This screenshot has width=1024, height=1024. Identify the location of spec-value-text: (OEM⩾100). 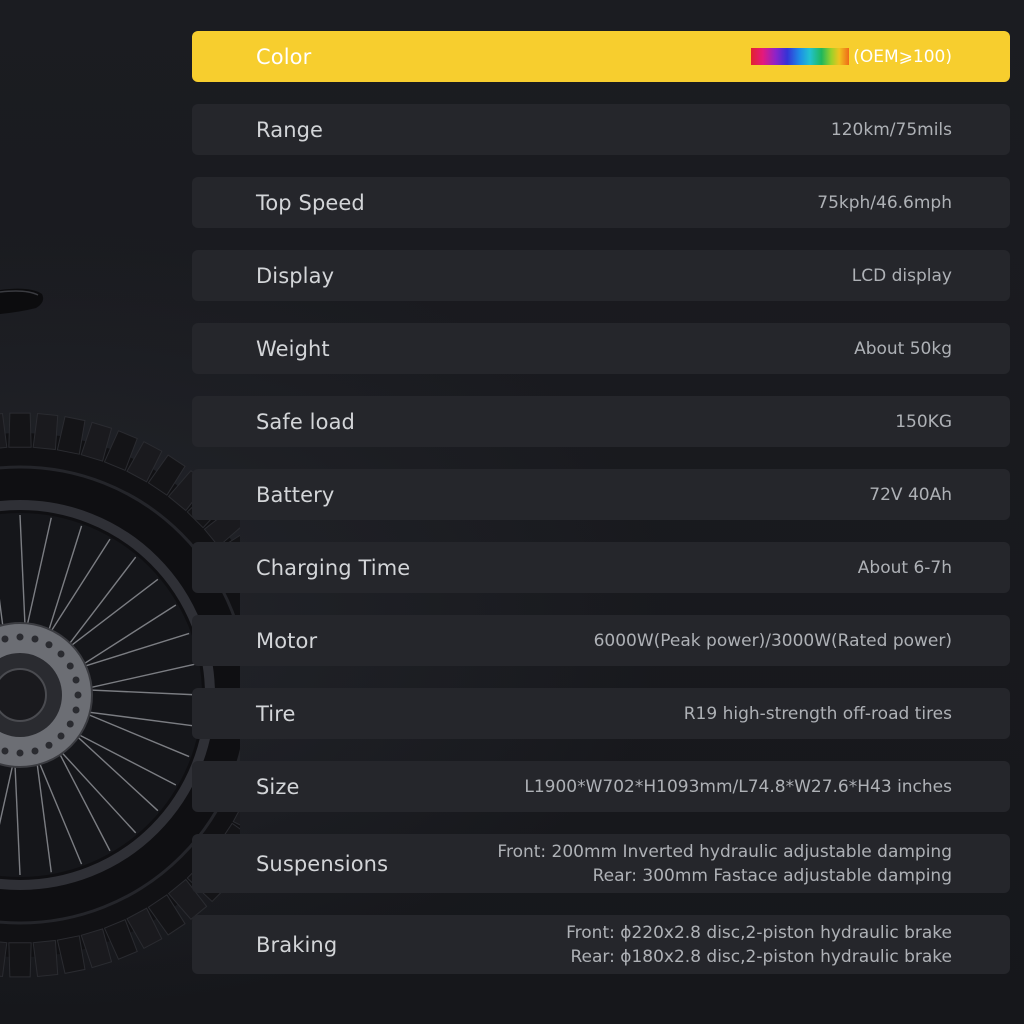
(902, 56).